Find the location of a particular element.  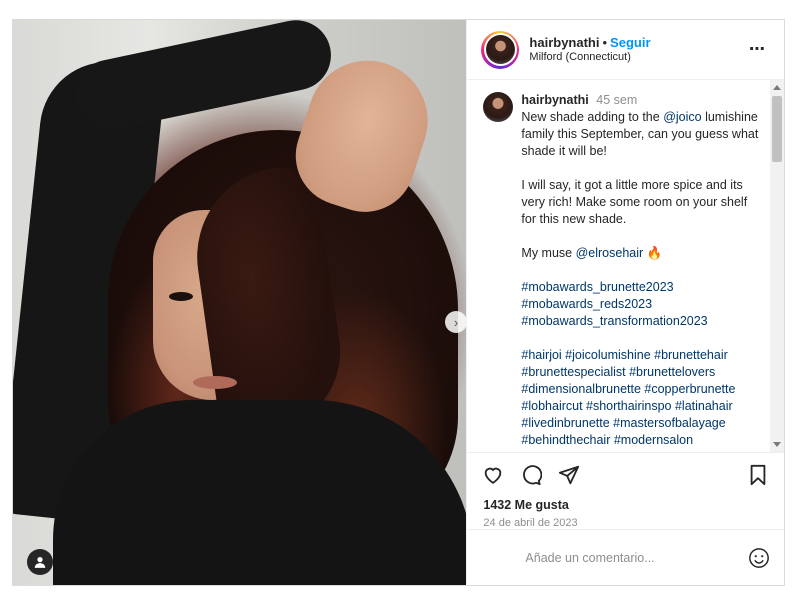

avatar-ring-inner is located at coordinates (500, 49).